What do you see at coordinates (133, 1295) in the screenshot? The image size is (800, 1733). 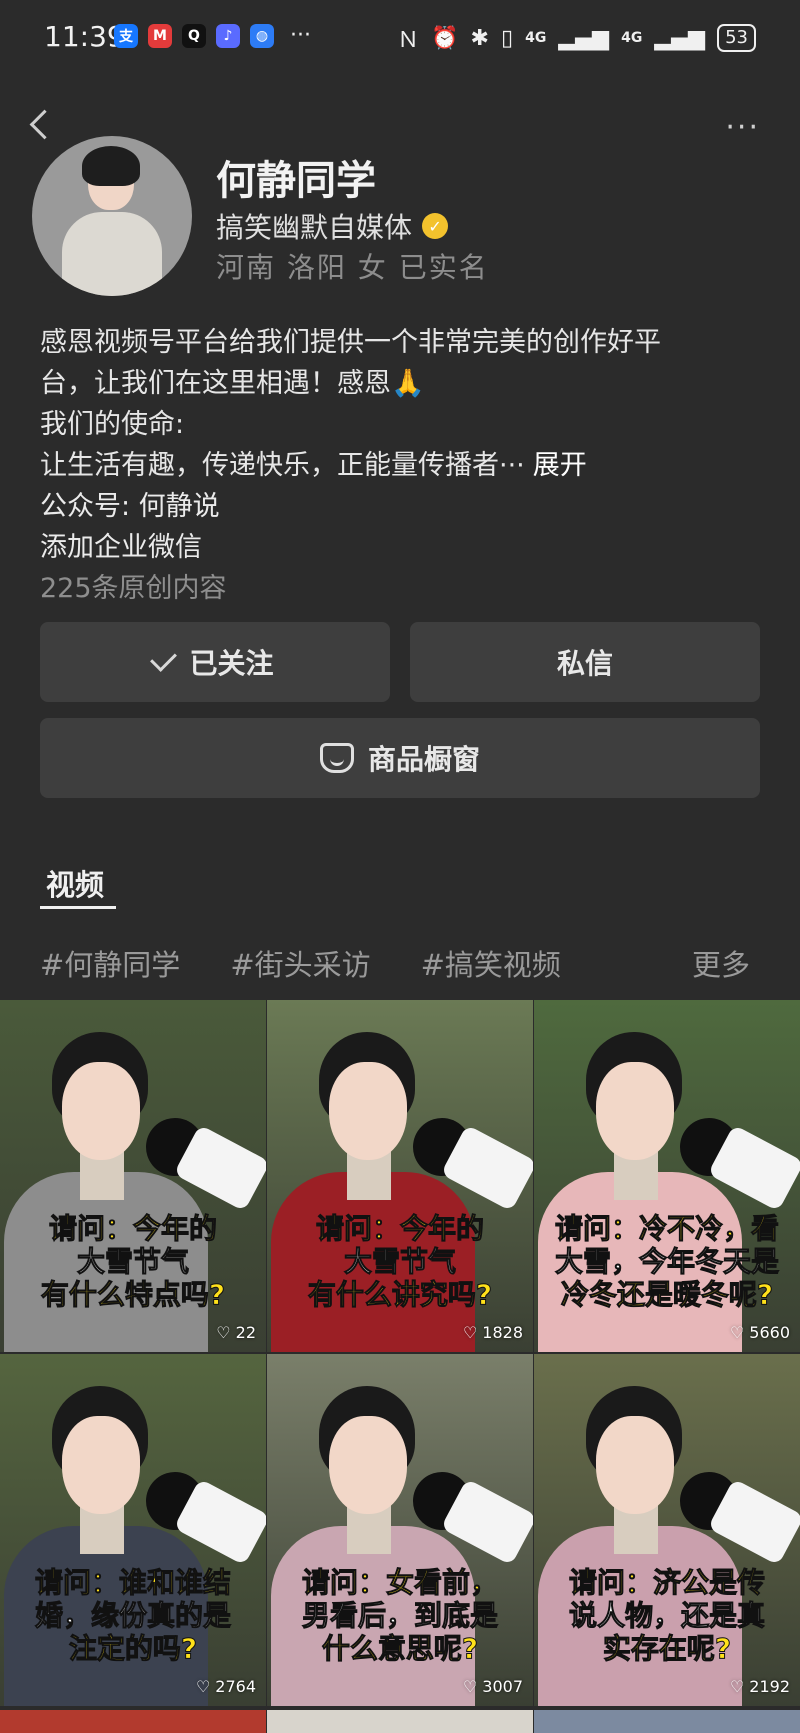 I see `video-caption-line: 有什么特点吗?` at bounding box center [133, 1295].